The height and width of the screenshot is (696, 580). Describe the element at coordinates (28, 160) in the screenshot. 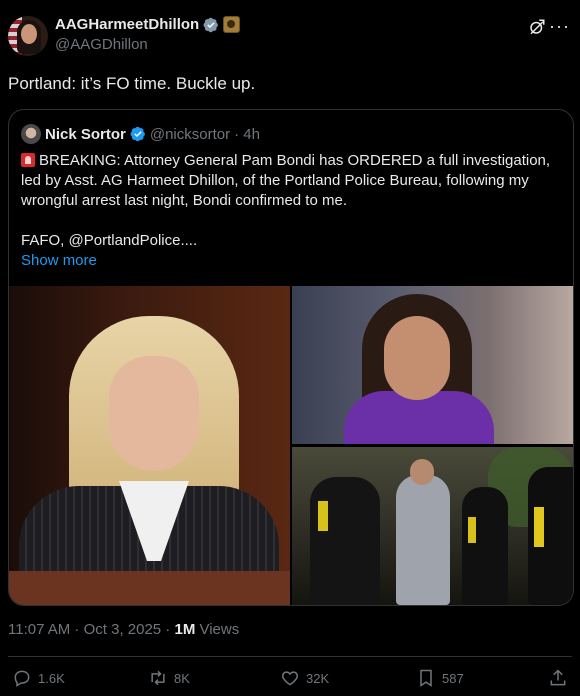

I see `police-siren-icon` at that location.